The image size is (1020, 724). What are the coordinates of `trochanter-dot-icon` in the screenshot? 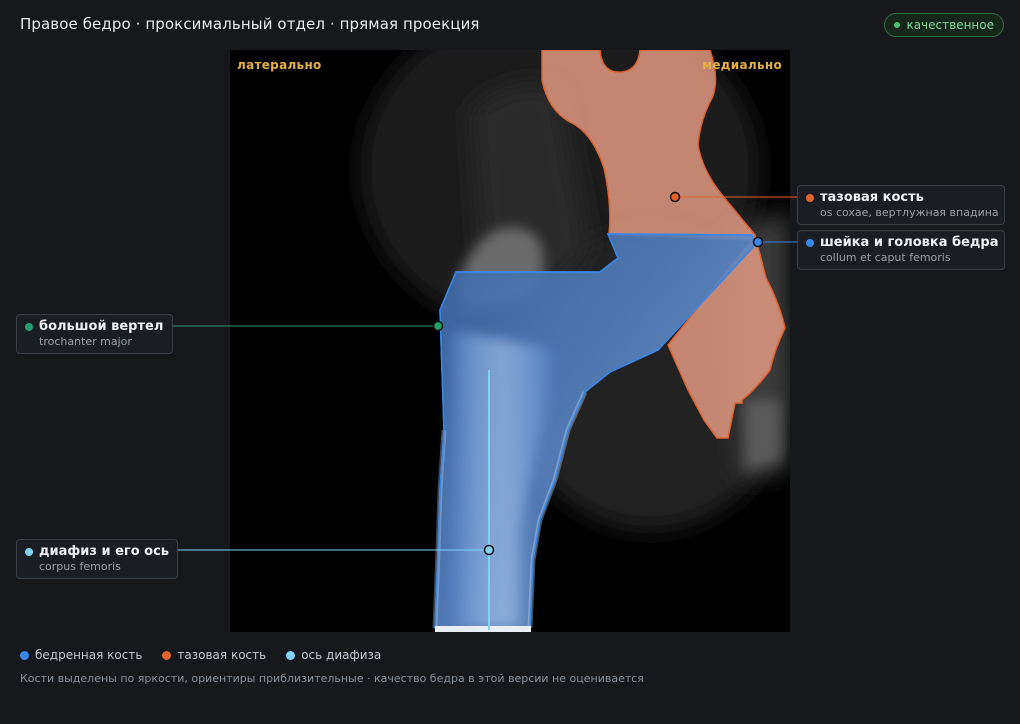 It's located at (29, 327).